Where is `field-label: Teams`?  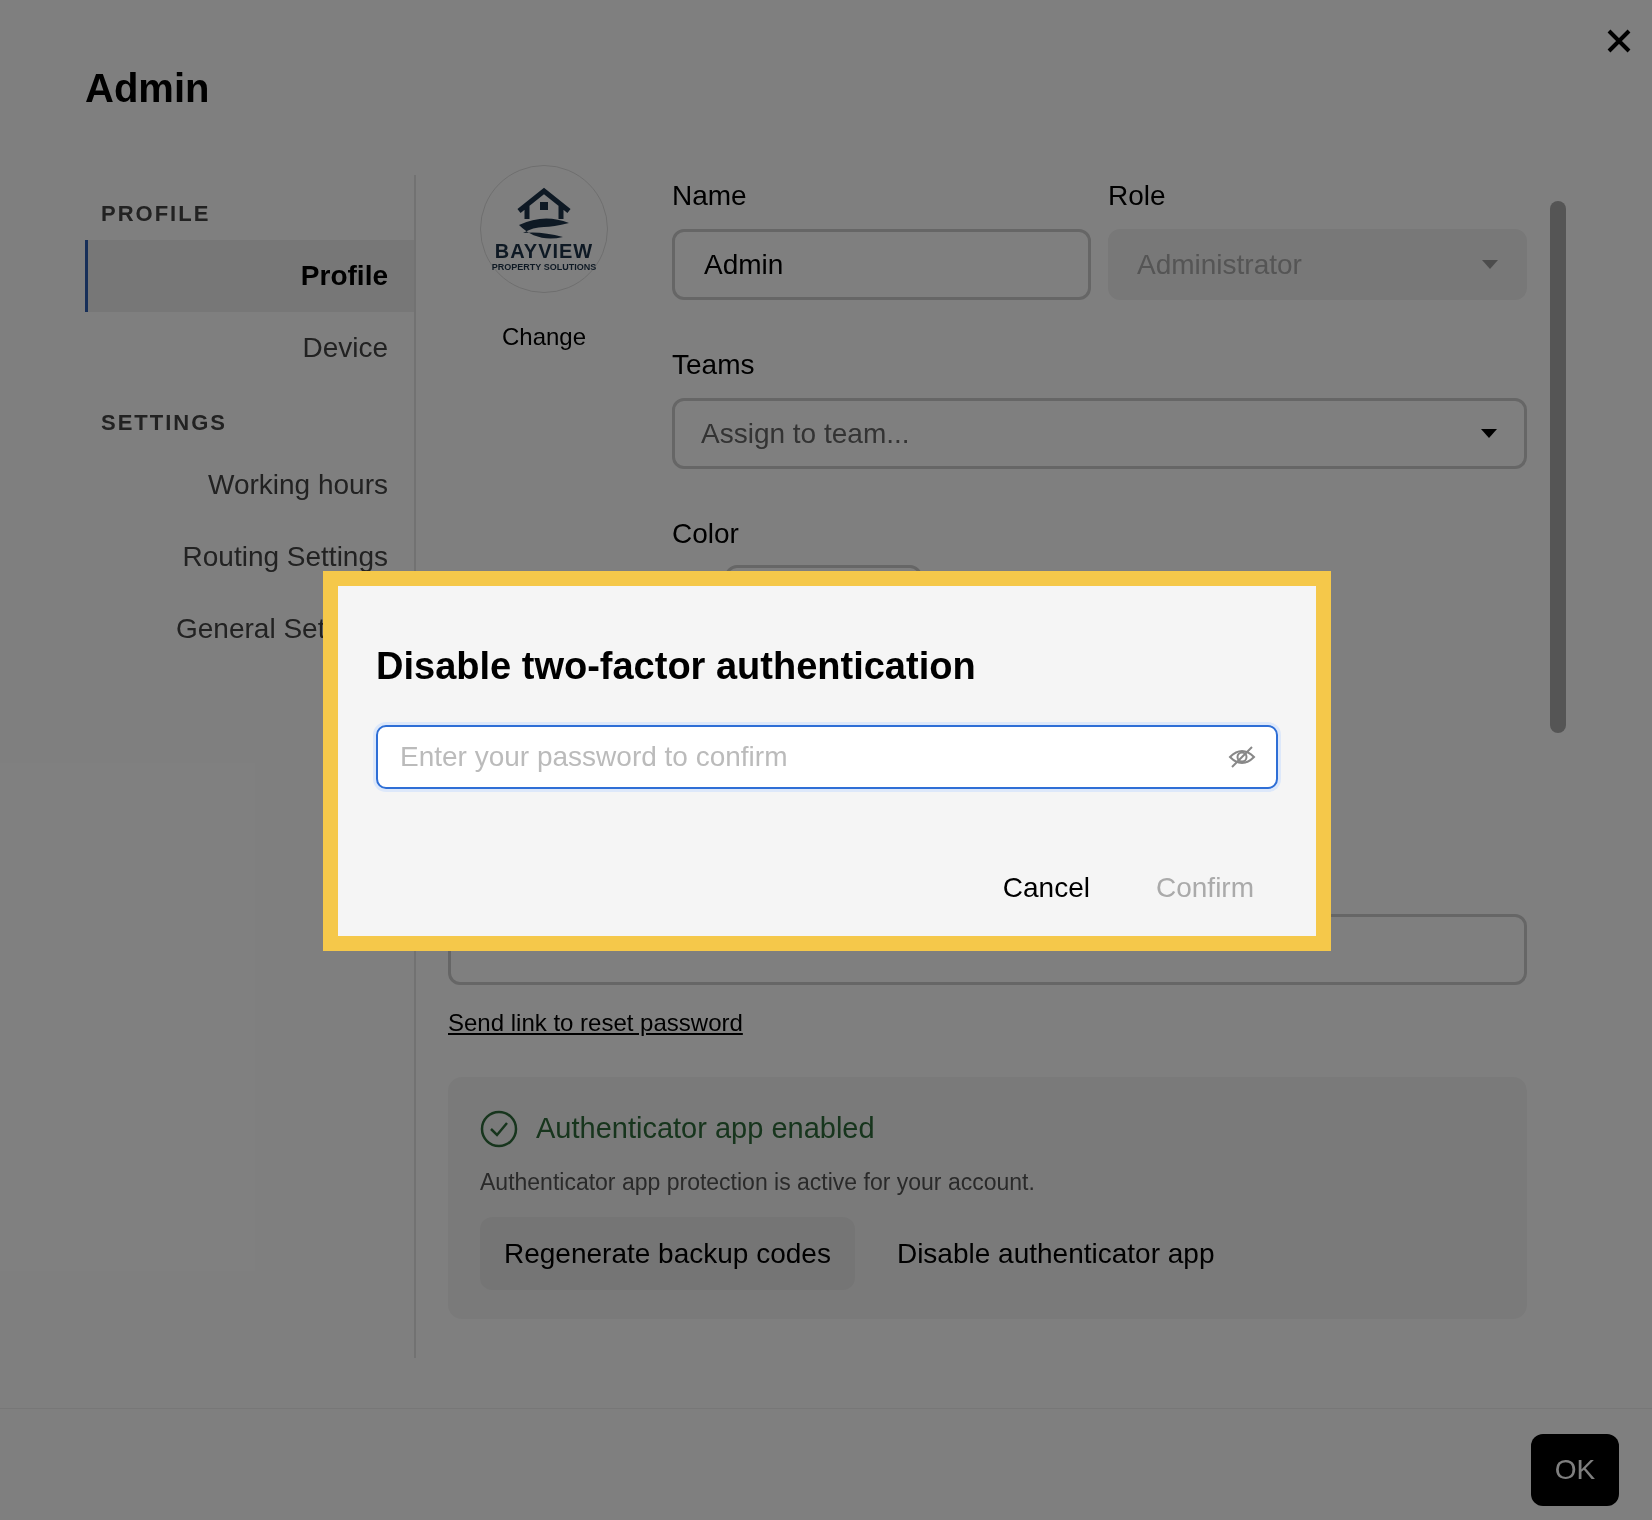 field-label: Teams is located at coordinates (714, 365).